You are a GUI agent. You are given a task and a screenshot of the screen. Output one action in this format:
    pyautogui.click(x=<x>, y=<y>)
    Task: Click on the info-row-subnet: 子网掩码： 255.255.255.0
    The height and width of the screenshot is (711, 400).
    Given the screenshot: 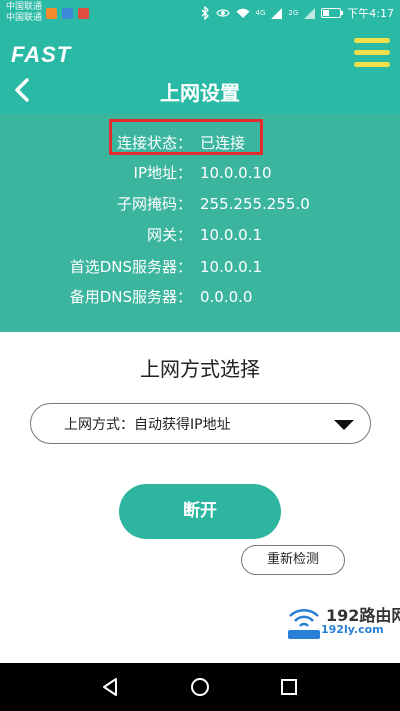 What is the action you would take?
    pyautogui.click(x=200, y=204)
    